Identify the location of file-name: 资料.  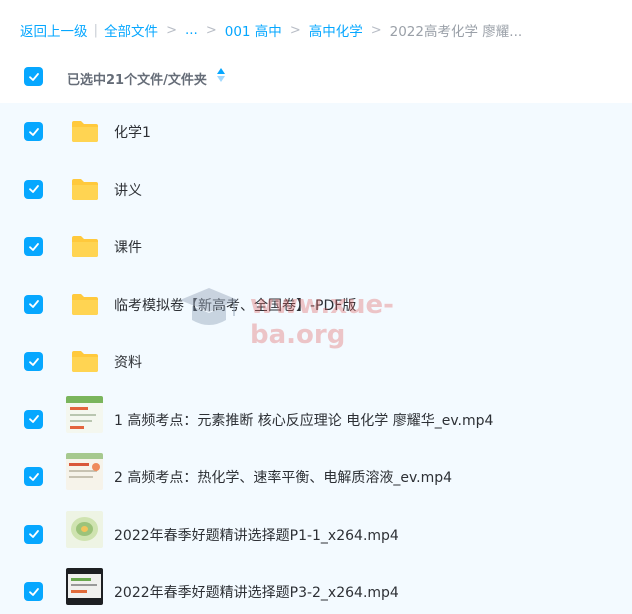
(128, 362).